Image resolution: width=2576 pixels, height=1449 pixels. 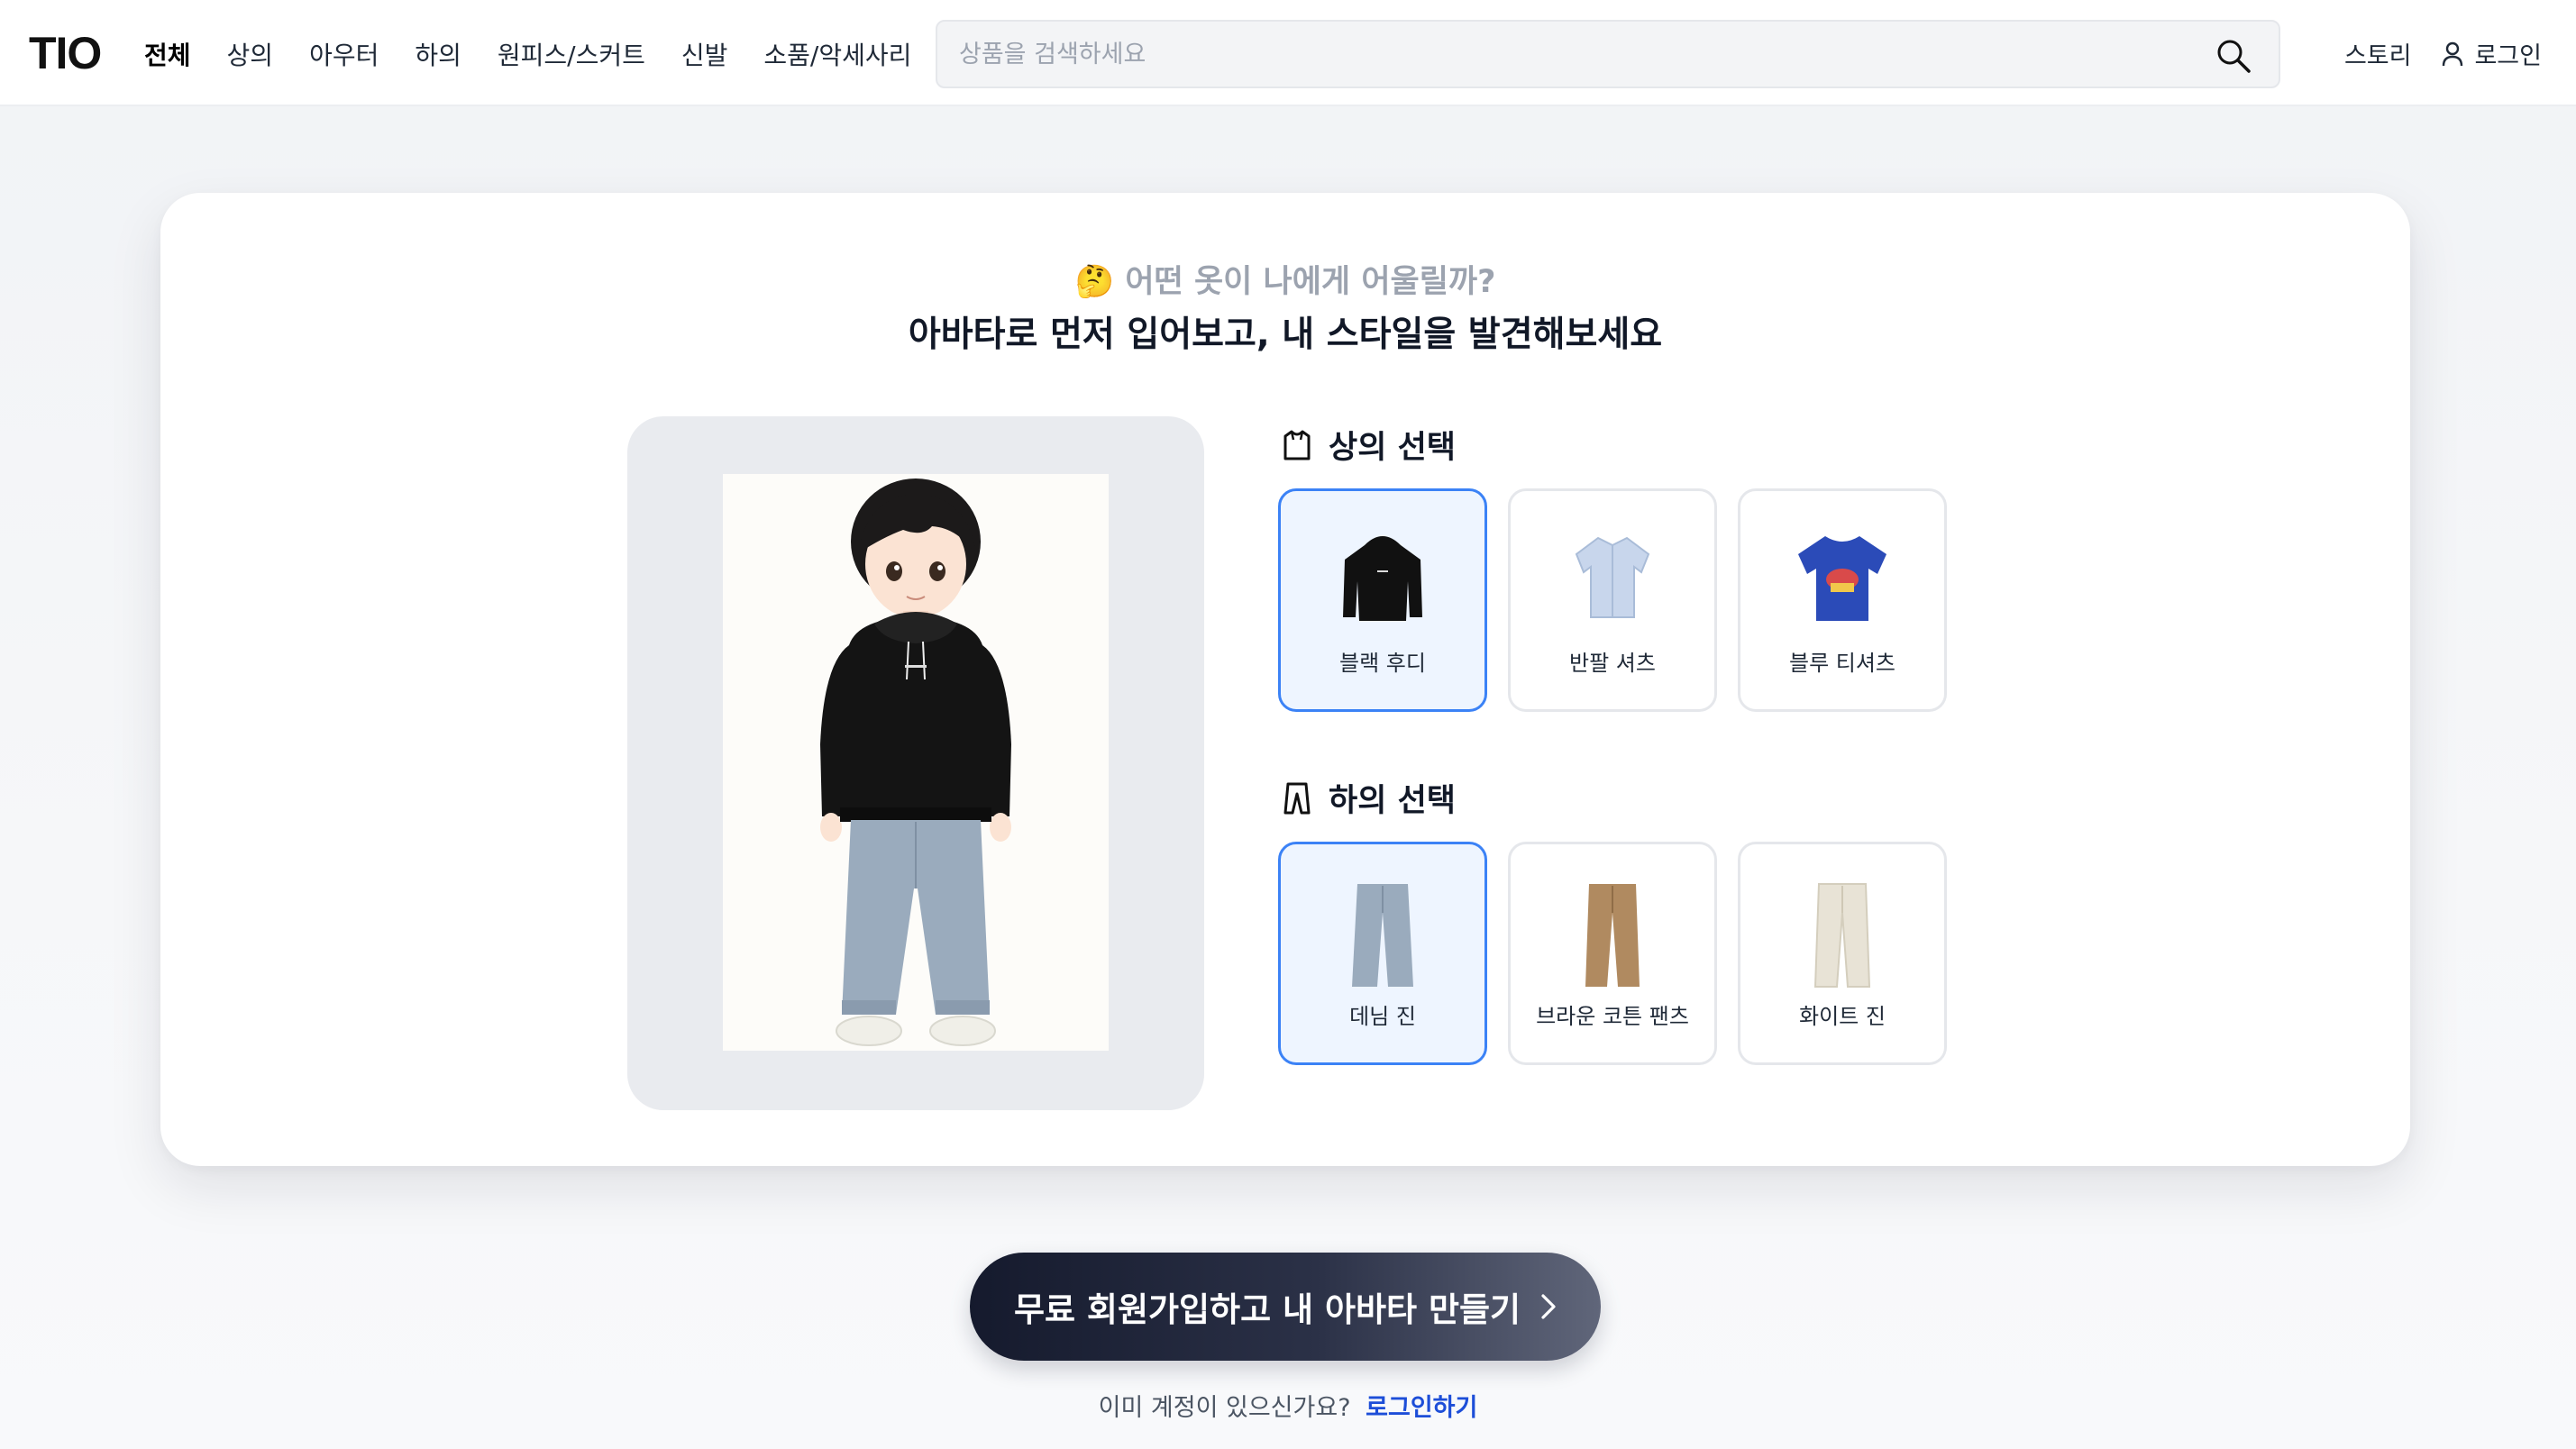 I want to click on login-link-bottom: 로그인하기, so click(x=1421, y=1408).